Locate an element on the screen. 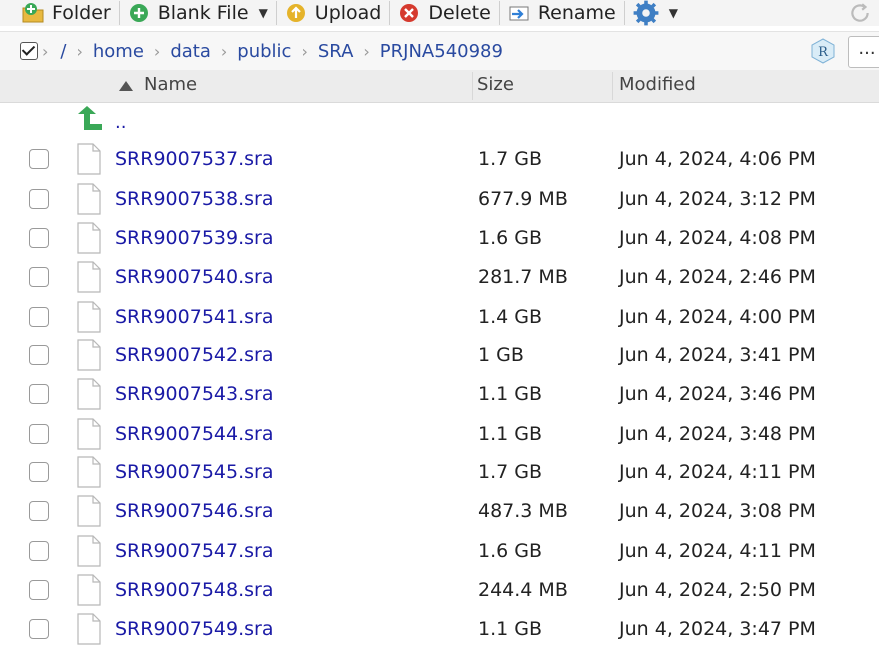  file-name-link: SRR9007543.sra is located at coordinates (194, 394).